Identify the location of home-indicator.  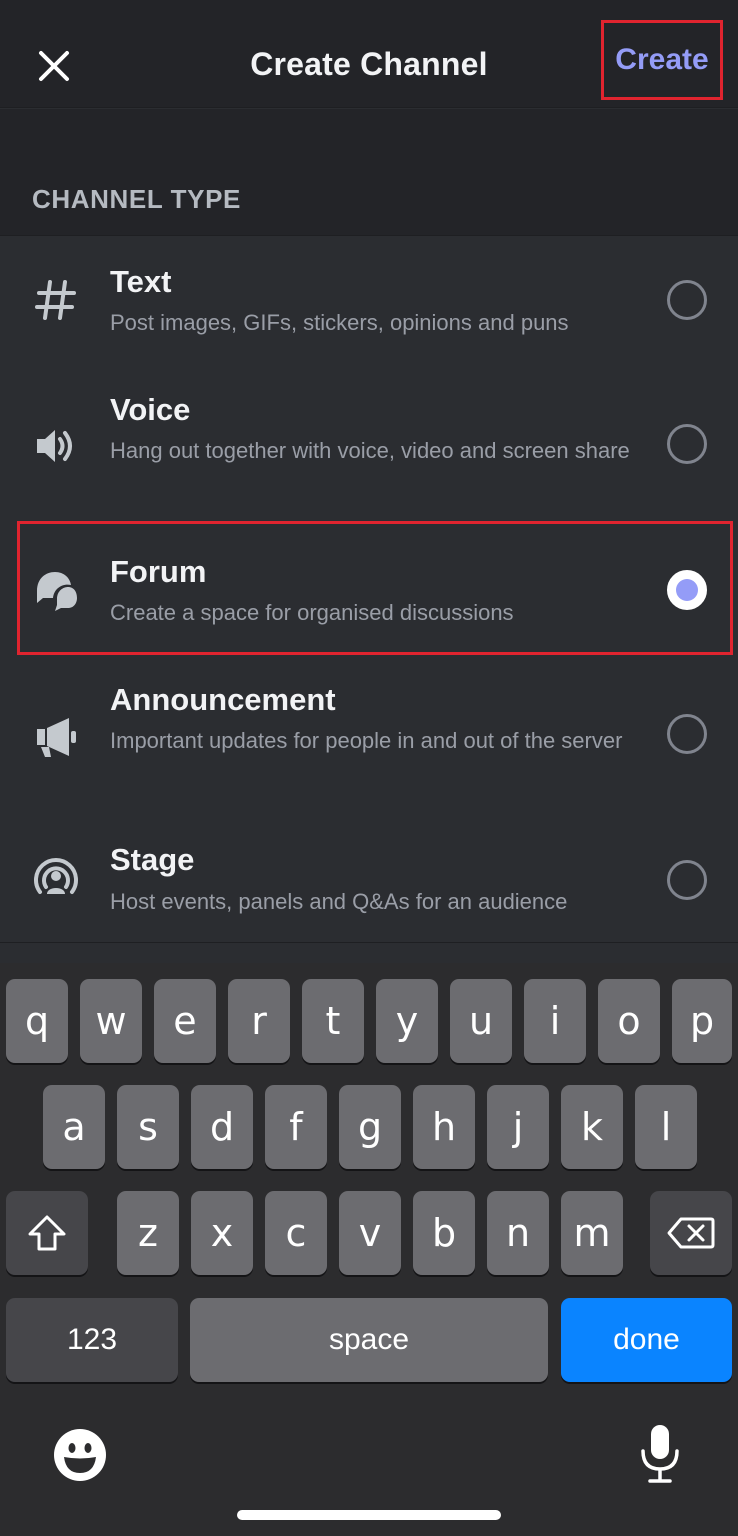
(369, 1515).